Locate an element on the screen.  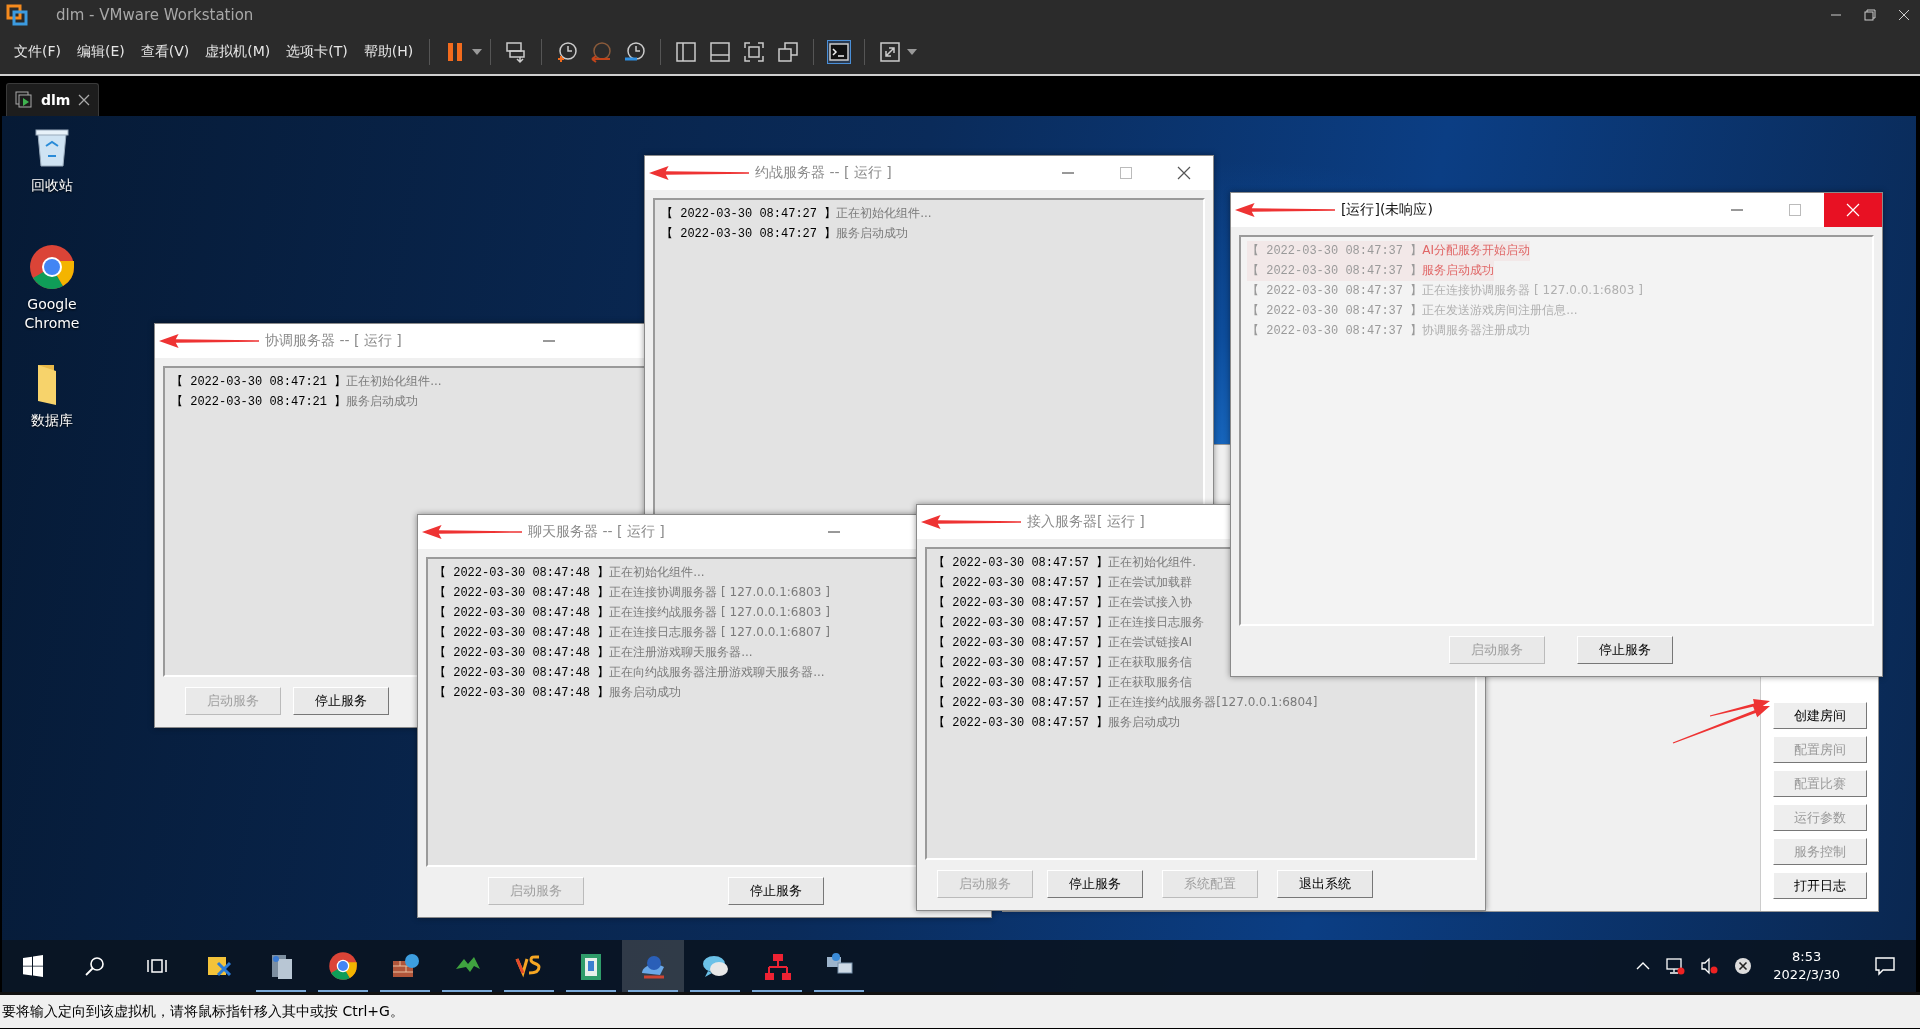
revert-snapshot-icon is located at coordinates (601, 52).